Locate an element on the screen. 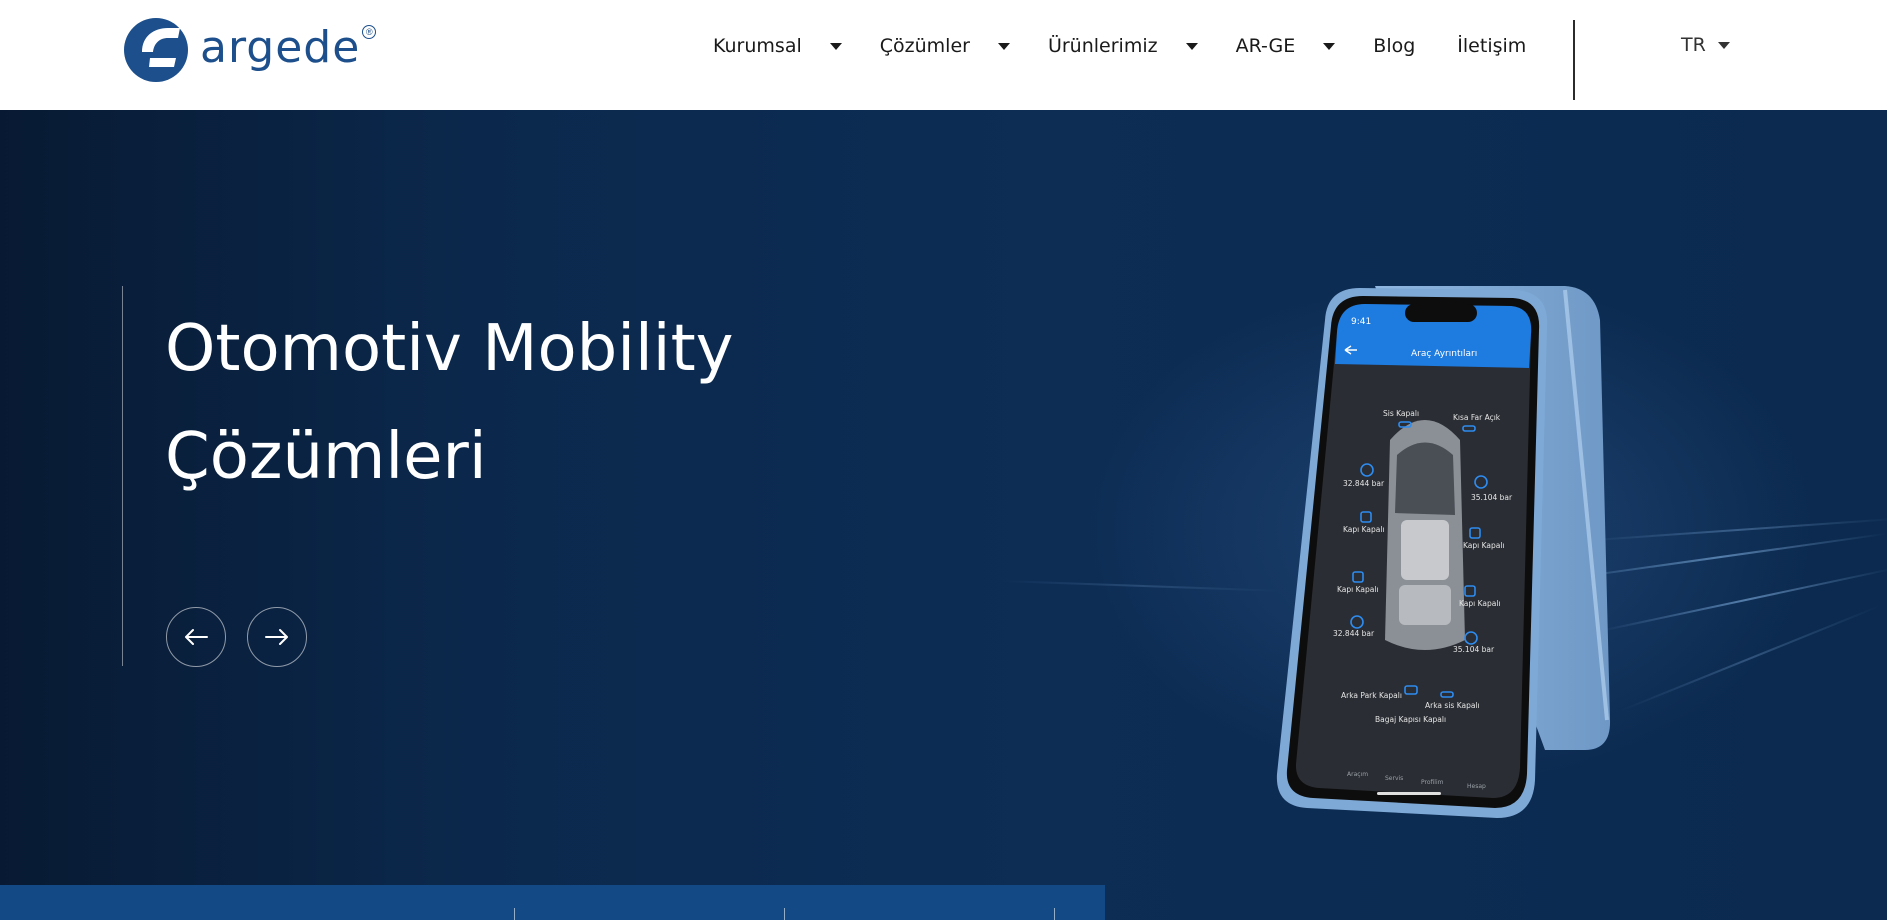 The height and width of the screenshot is (920, 1887). tab-servis: Servis is located at coordinates (1394, 778).